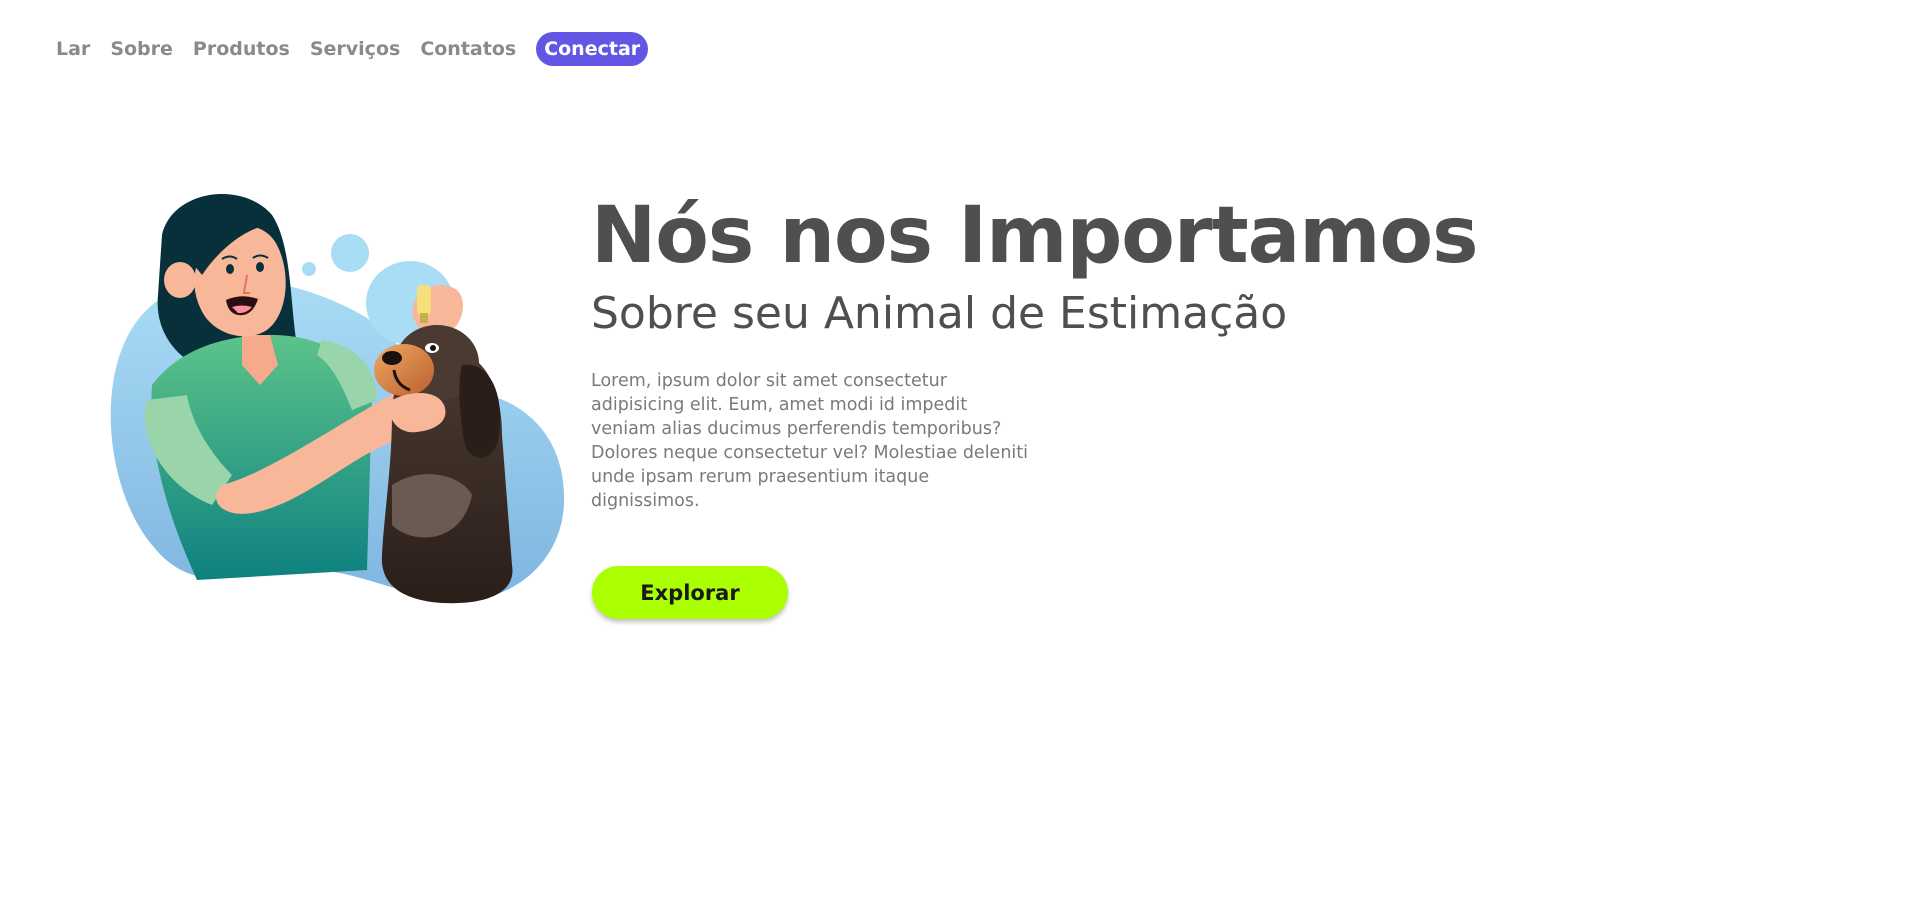 The image size is (1906, 924). Describe the element at coordinates (337, 398) in the screenshot. I see `pet-care-illustration` at that location.